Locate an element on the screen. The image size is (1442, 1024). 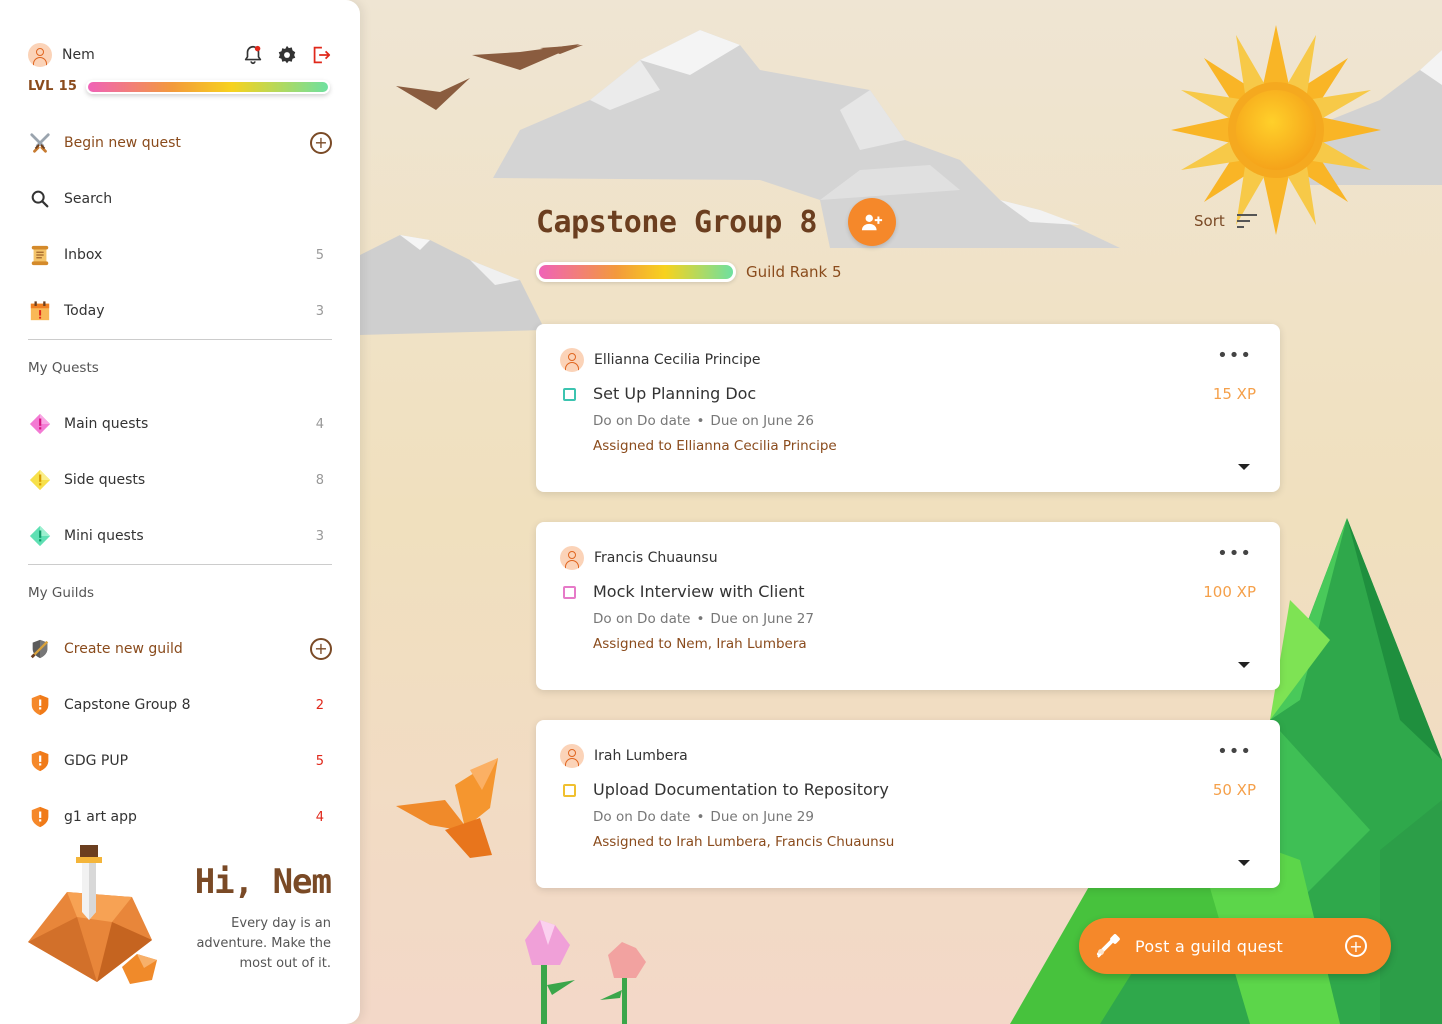
nav-label: Mini quests is located at coordinates (104, 536).